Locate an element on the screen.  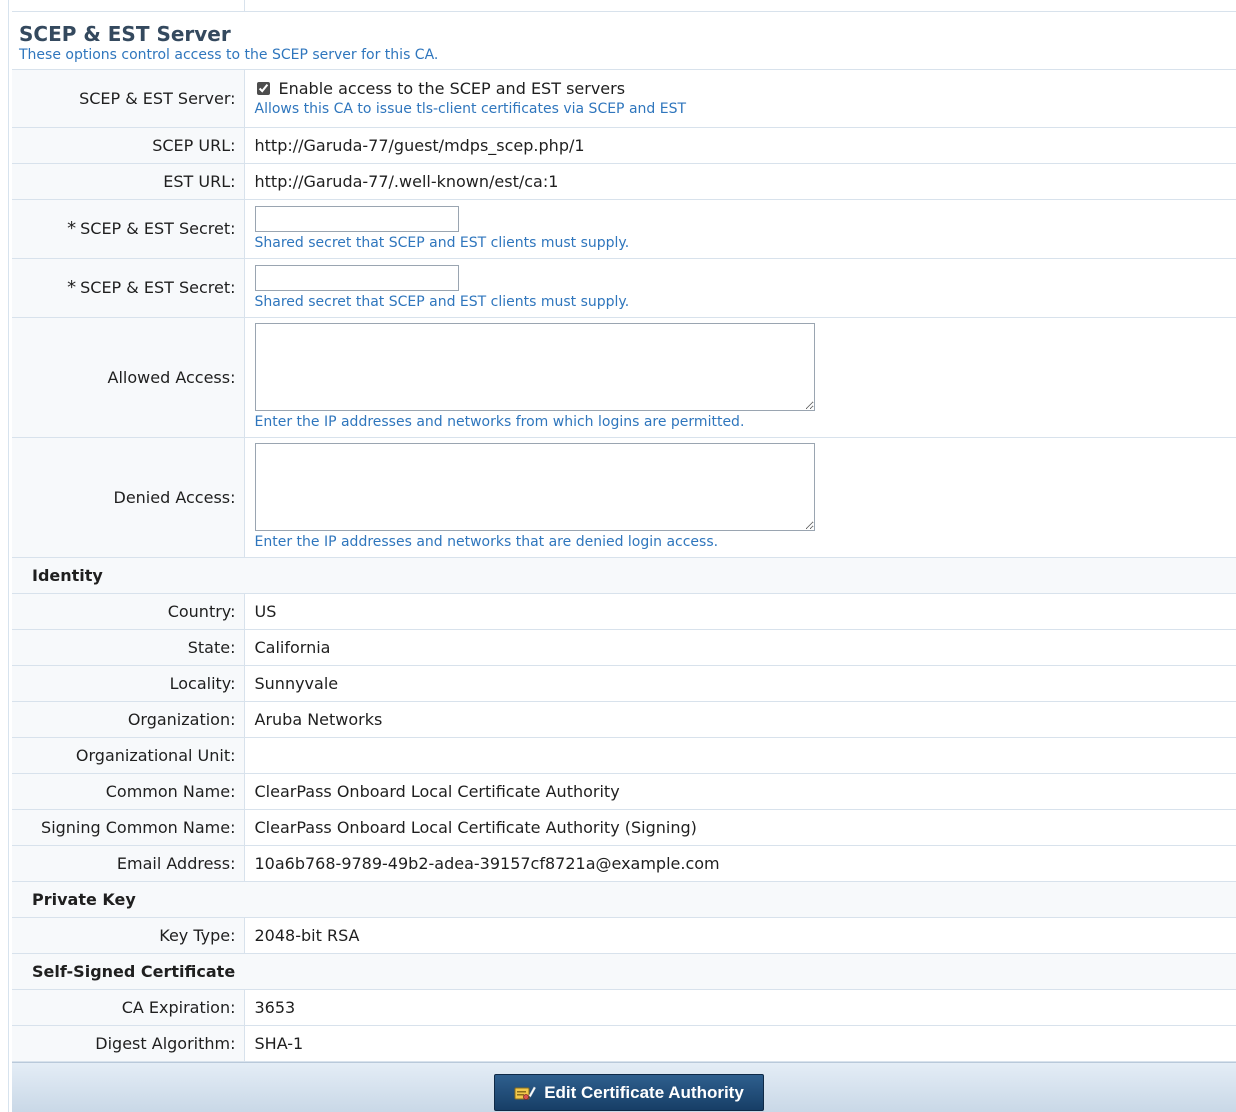
scep-server-label: SCEP & EST Server: is located at coordinates (128, 99).